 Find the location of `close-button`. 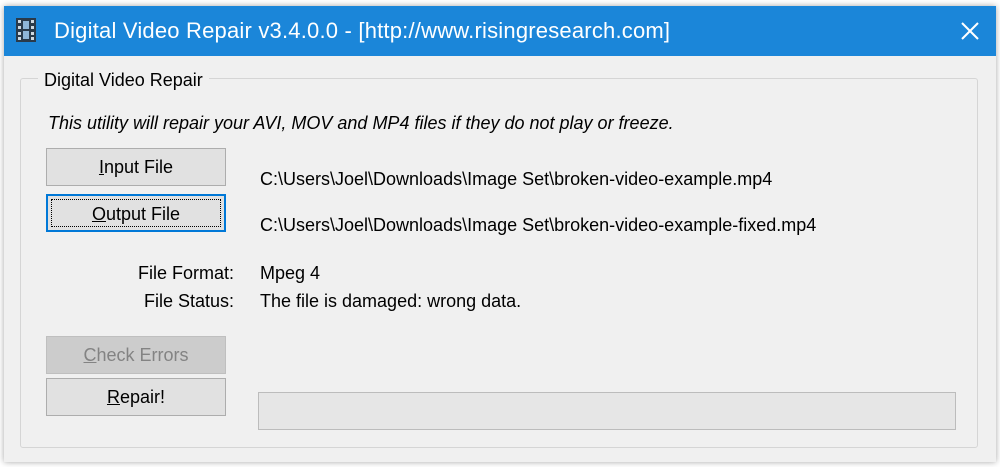

close-button is located at coordinates (970, 31).